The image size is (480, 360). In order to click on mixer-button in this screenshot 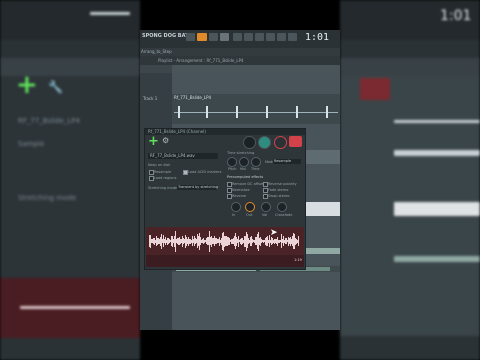, I will do `click(259, 37)`.